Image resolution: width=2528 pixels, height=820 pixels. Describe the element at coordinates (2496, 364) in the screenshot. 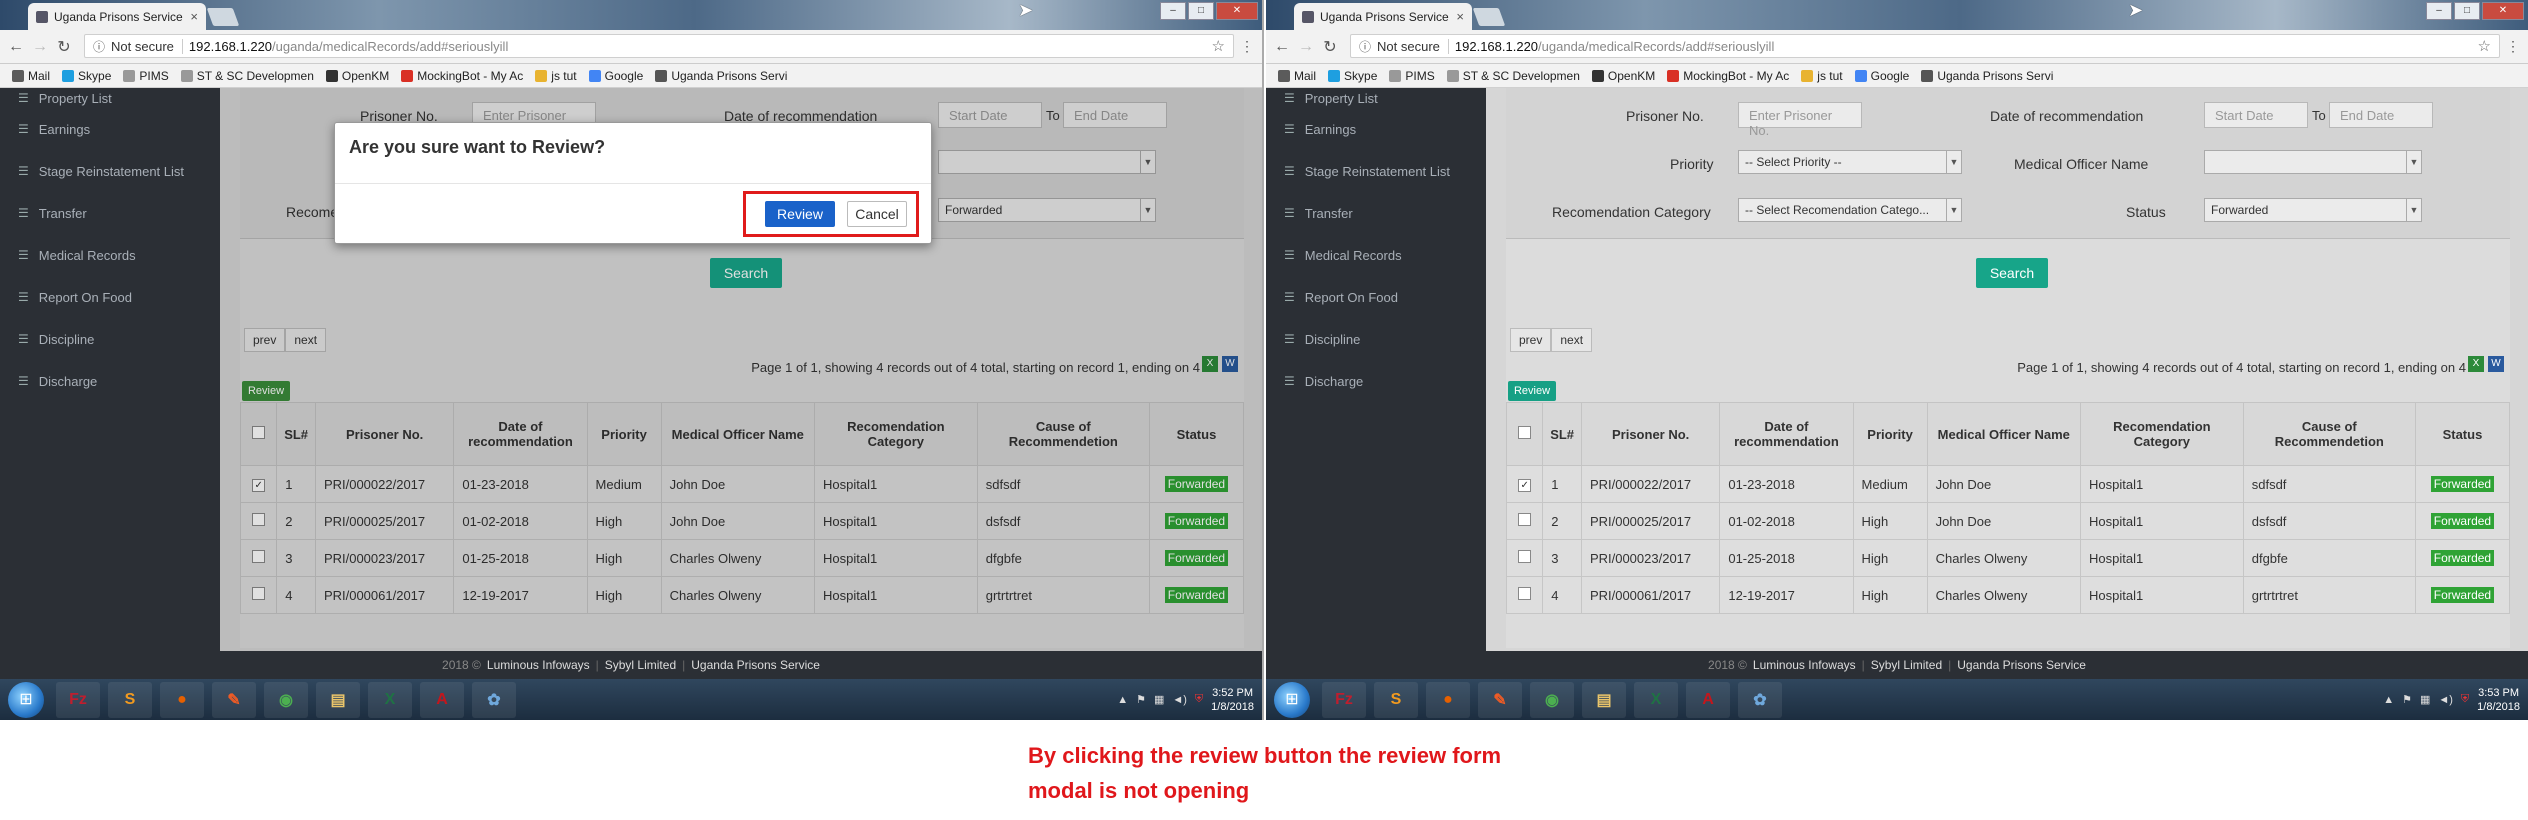

I see `word-export-icon: W` at that location.